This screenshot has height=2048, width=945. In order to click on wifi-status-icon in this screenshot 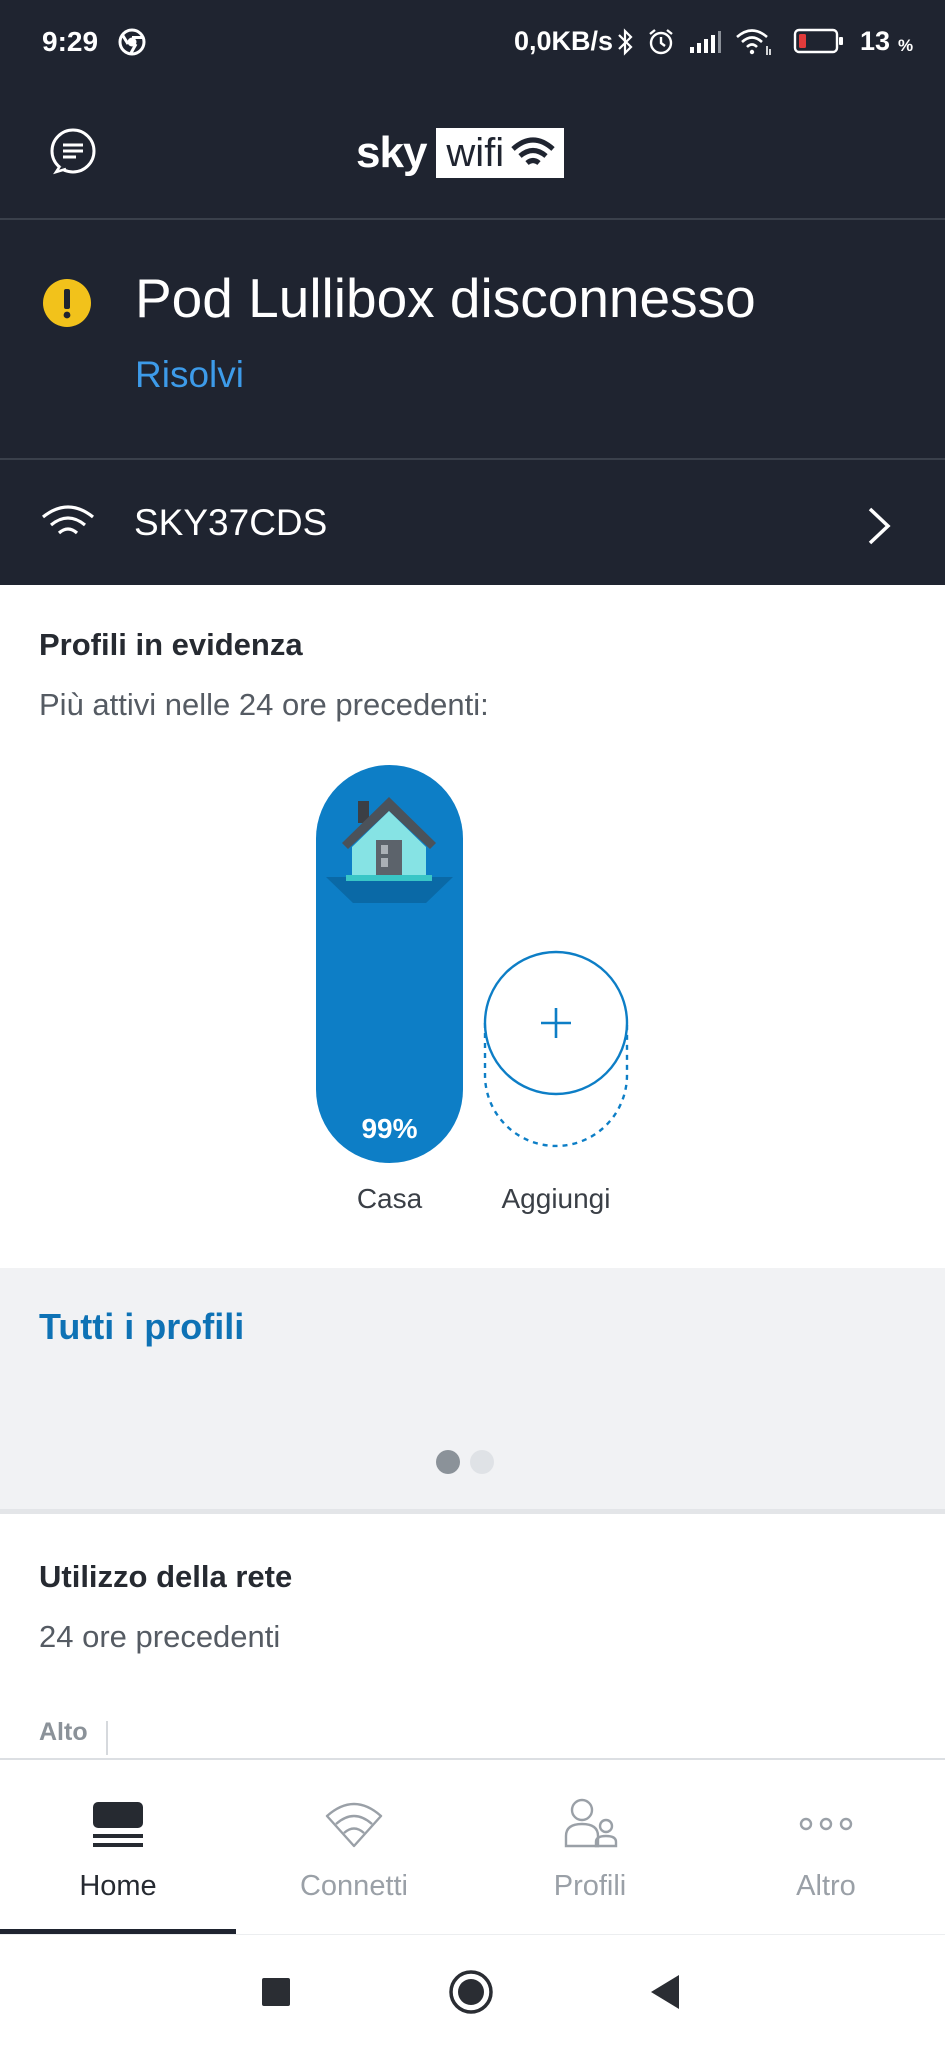, I will do `click(753, 42)`.